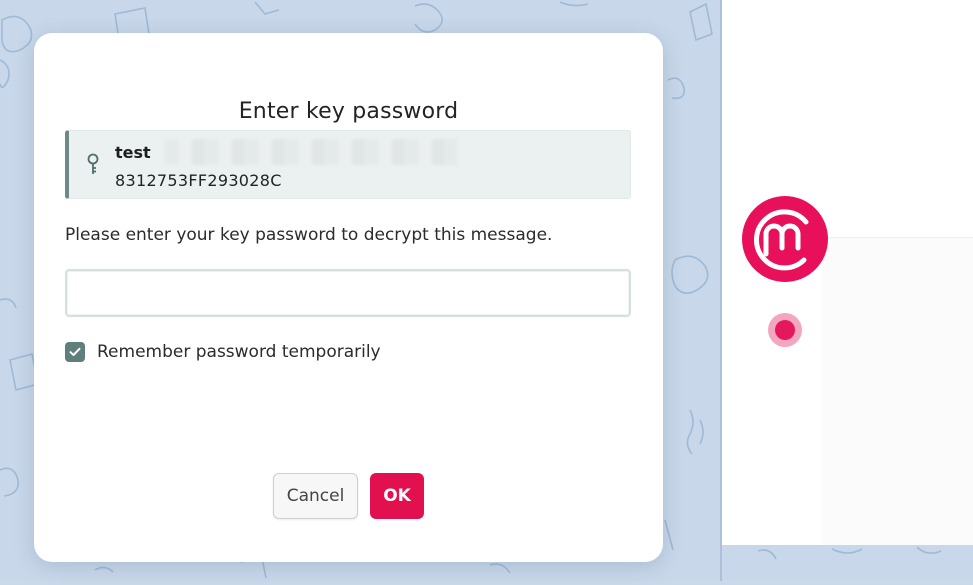  Describe the element at coordinates (397, 496) in the screenshot. I see `ok-button: OK` at that location.